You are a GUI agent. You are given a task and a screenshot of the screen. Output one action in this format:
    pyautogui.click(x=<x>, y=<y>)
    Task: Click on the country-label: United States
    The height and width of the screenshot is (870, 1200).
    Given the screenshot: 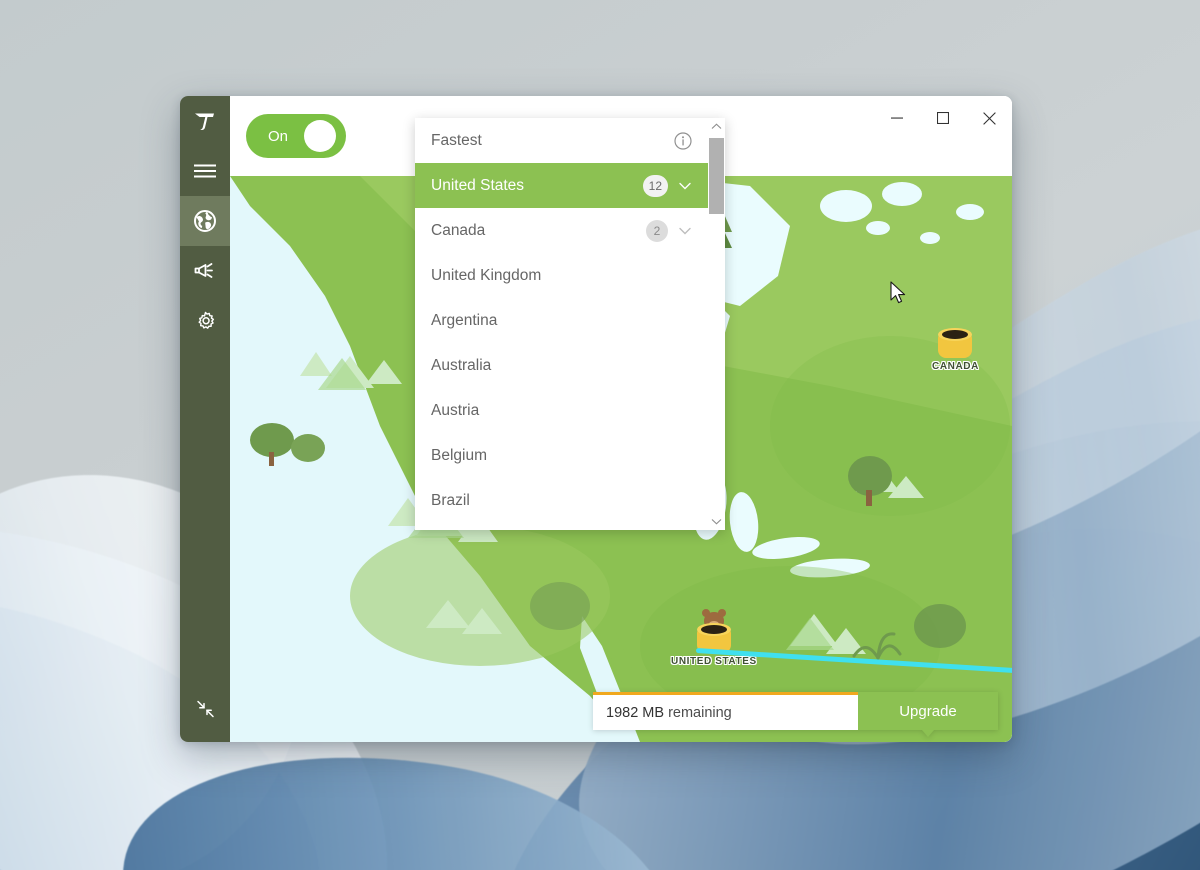 What is the action you would take?
    pyautogui.click(x=478, y=185)
    